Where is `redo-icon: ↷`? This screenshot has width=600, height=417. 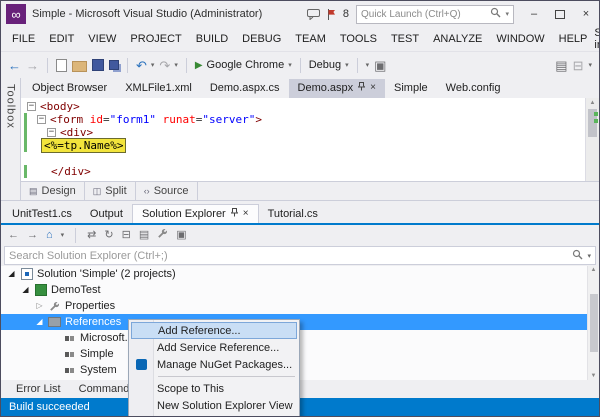
redo-icon: ↷ is located at coordinates (164, 65).